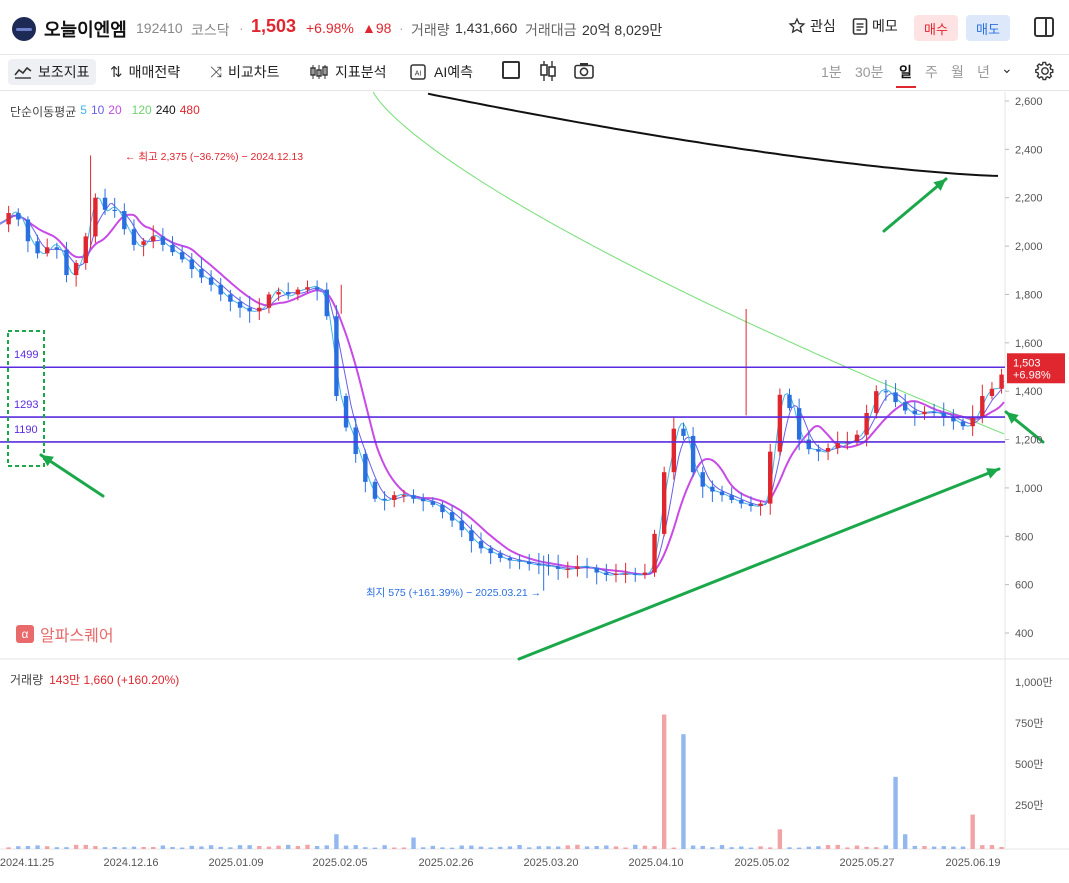 The height and width of the screenshot is (883, 1069). Describe the element at coordinates (869, 72) in the screenshot. I see `period-30min: 30분` at that location.